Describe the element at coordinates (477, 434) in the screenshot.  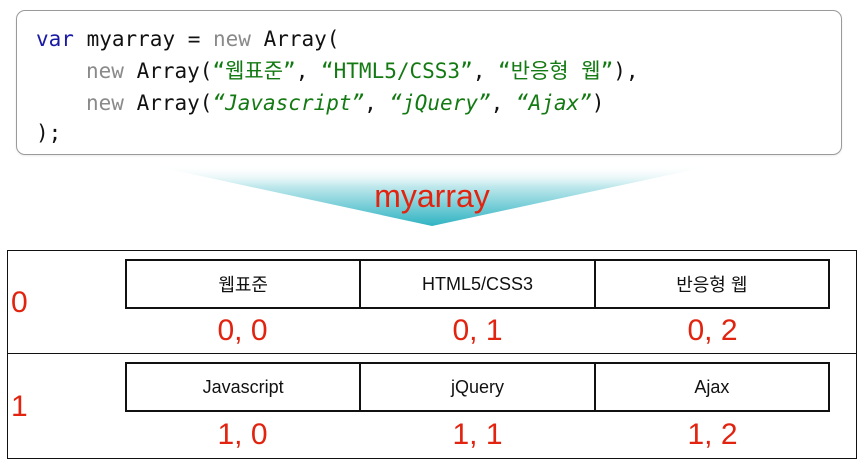
I see `cell-index-label: 1, 1` at that location.